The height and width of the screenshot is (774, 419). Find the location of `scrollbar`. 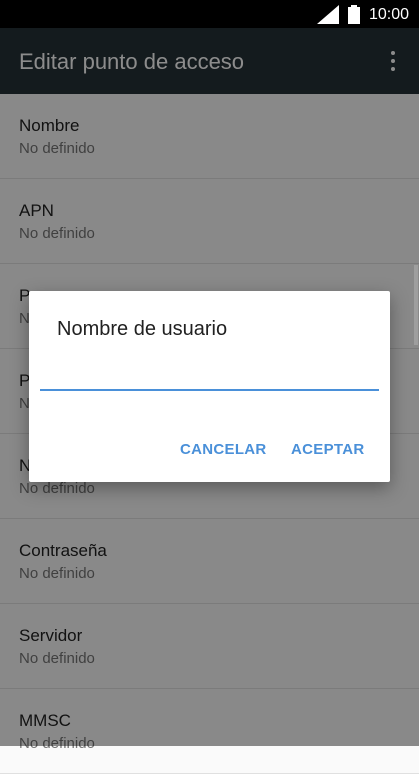

scrollbar is located at coordinates (416, 305).